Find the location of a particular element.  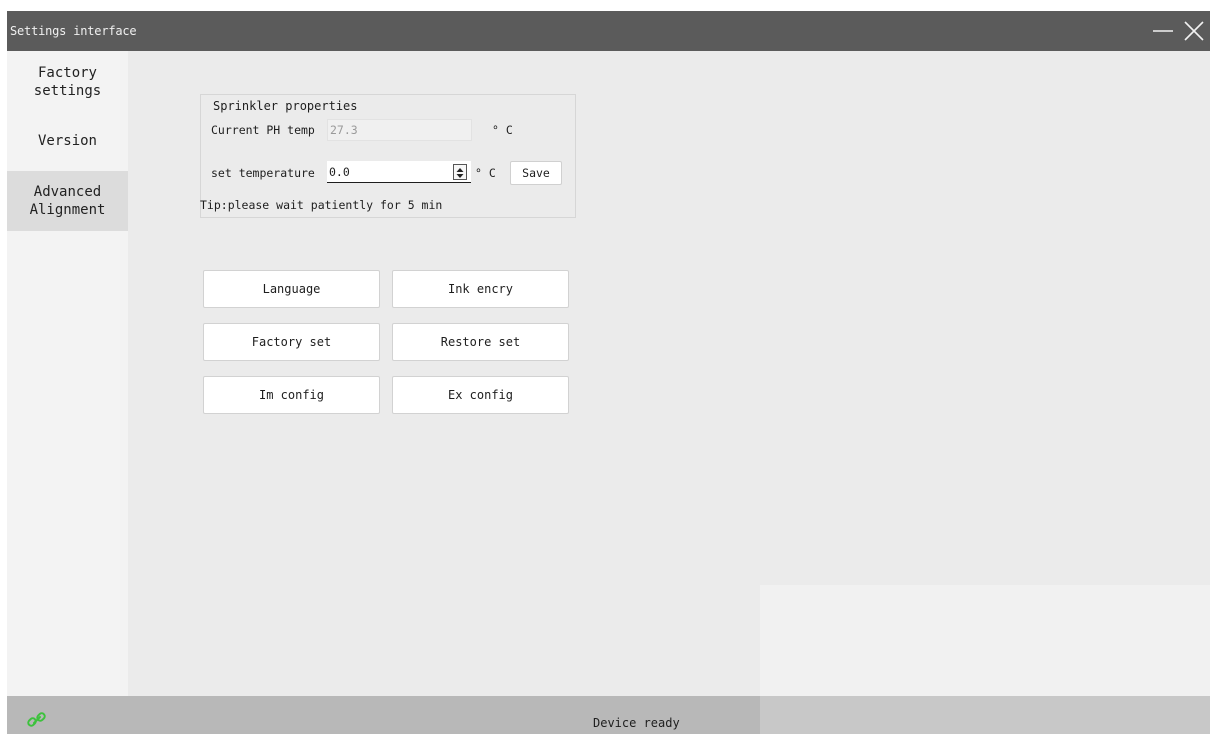

set-temp-unit: ° C is located at coordinates (485, 173).